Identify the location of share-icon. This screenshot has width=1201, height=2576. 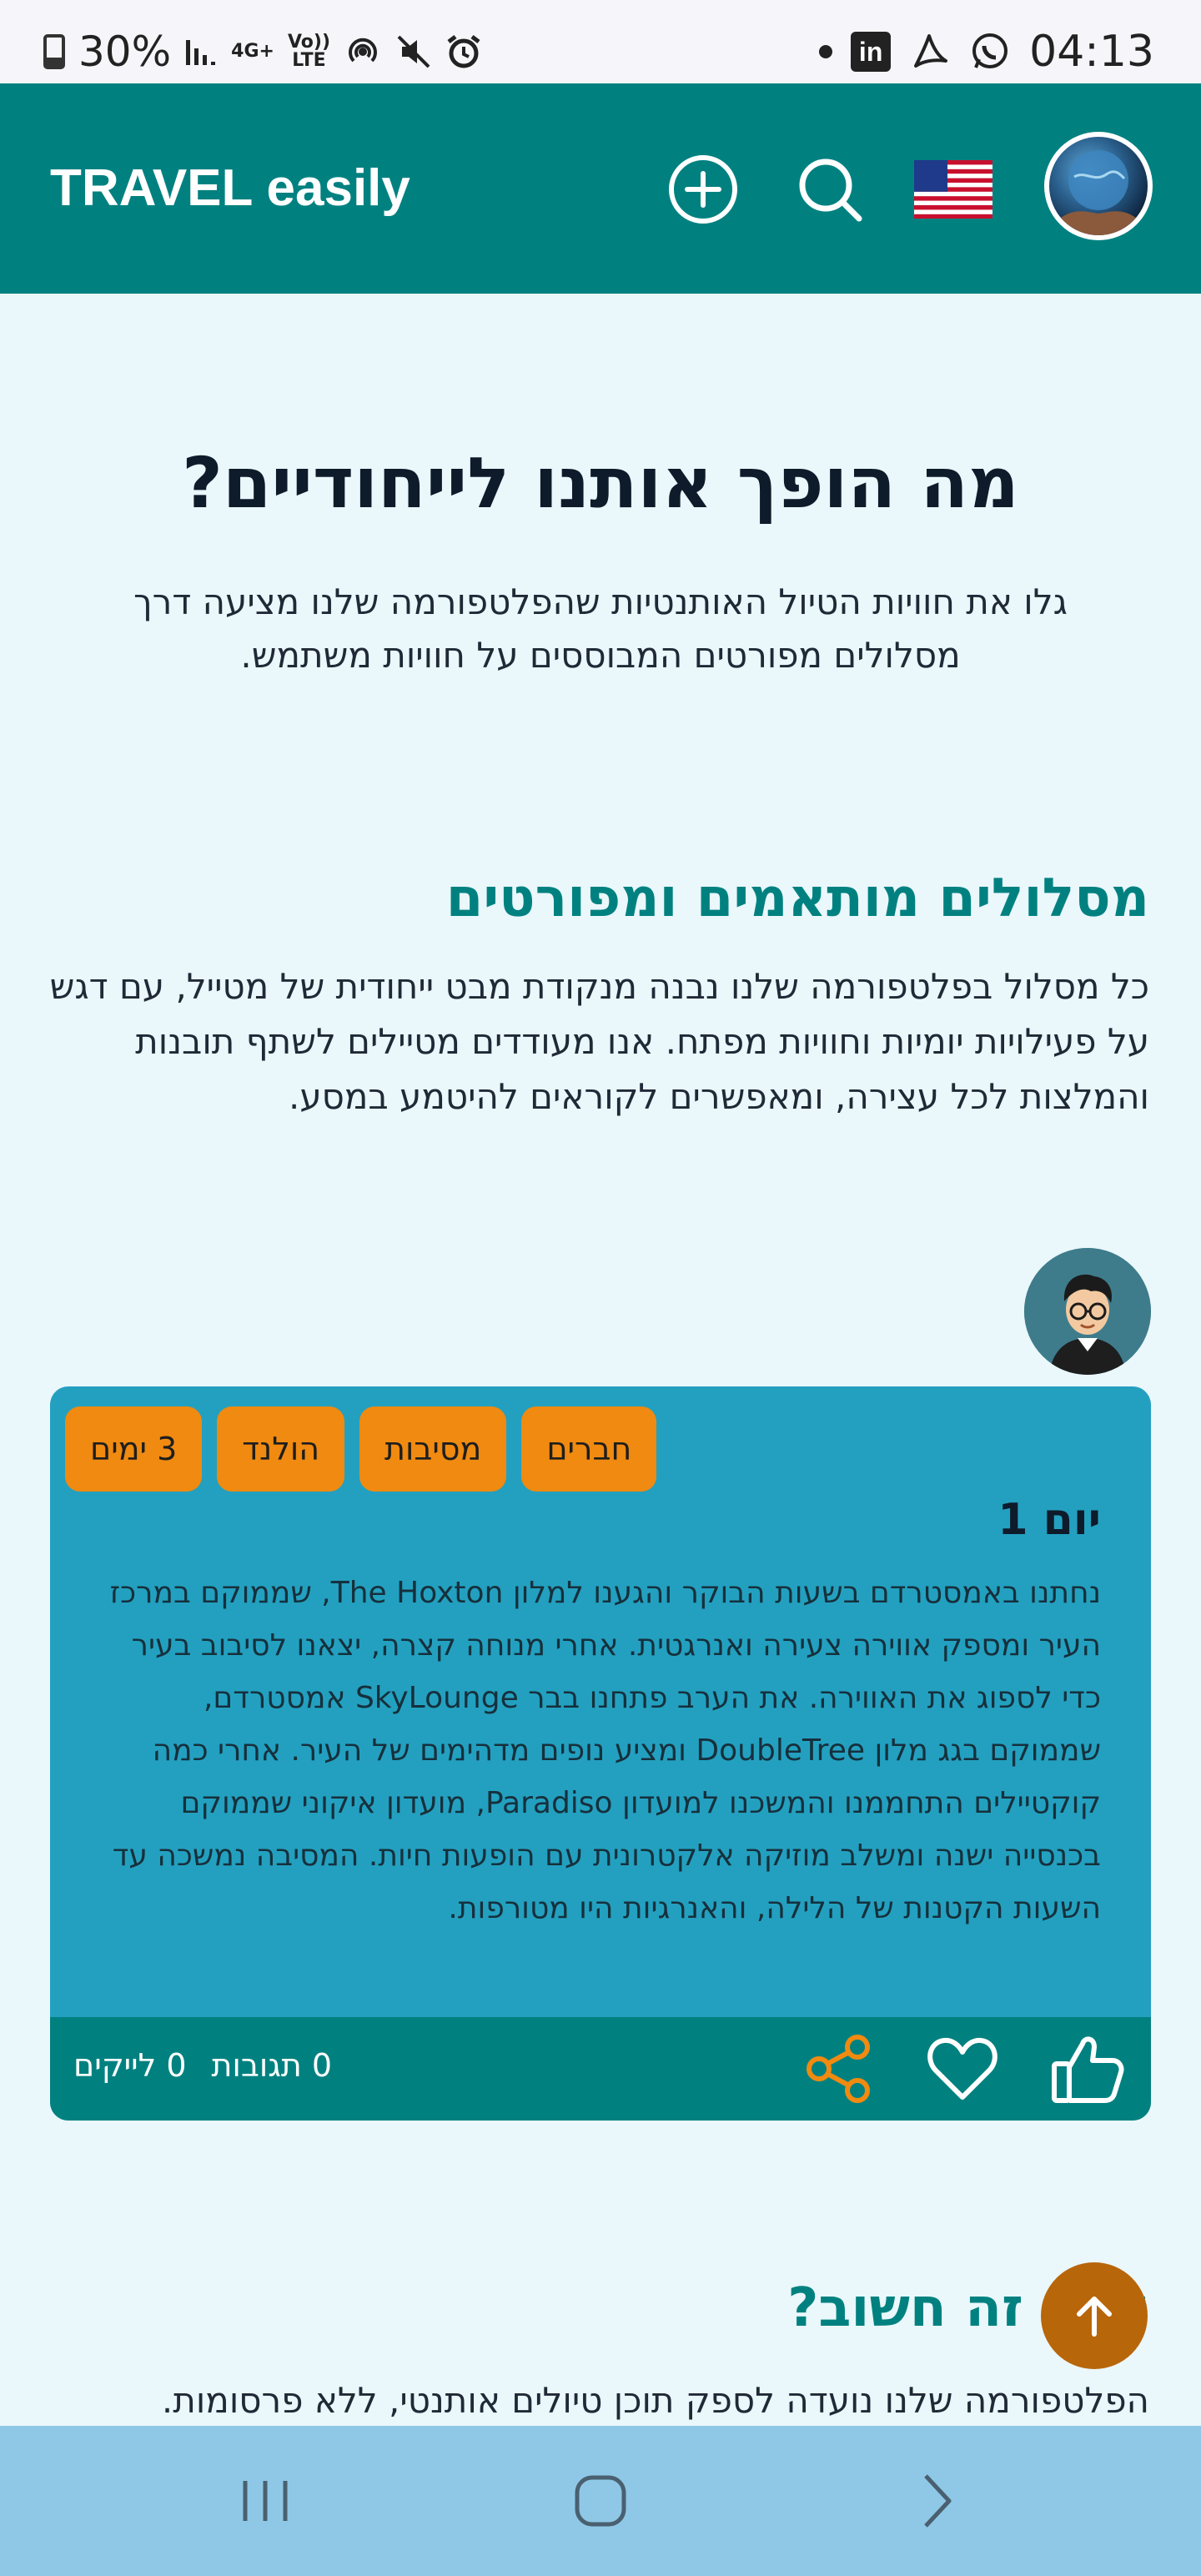
(839, 2068).